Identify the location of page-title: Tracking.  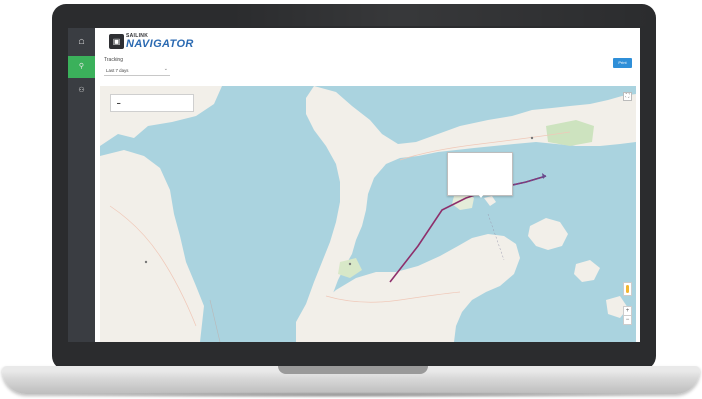
(113, 60).